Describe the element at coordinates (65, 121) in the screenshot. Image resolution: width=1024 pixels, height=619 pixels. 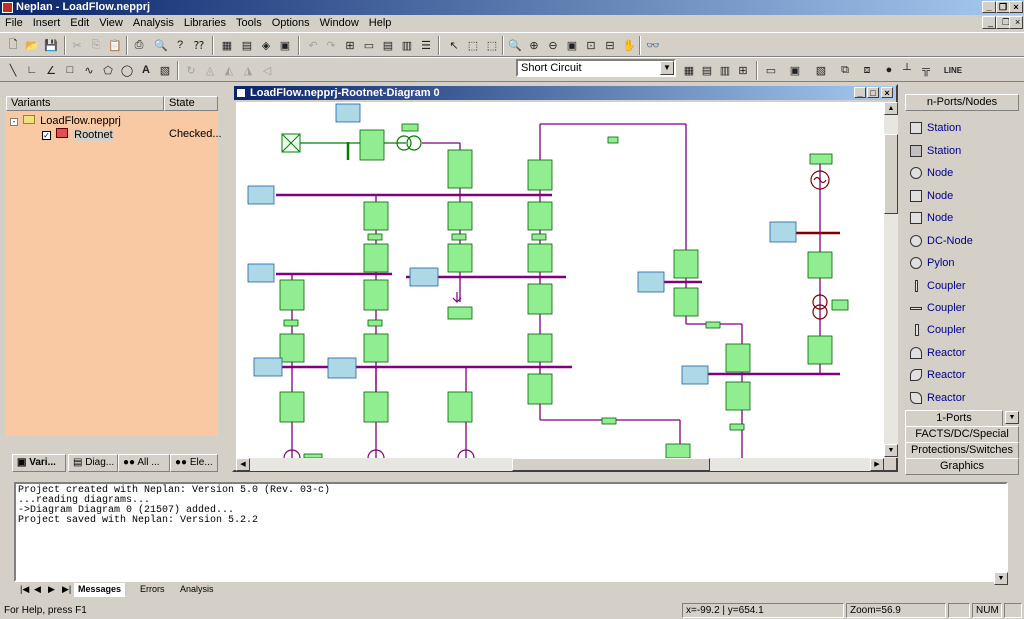
I see `tree-item-project: - LoadFlow.nepprj` at that location.